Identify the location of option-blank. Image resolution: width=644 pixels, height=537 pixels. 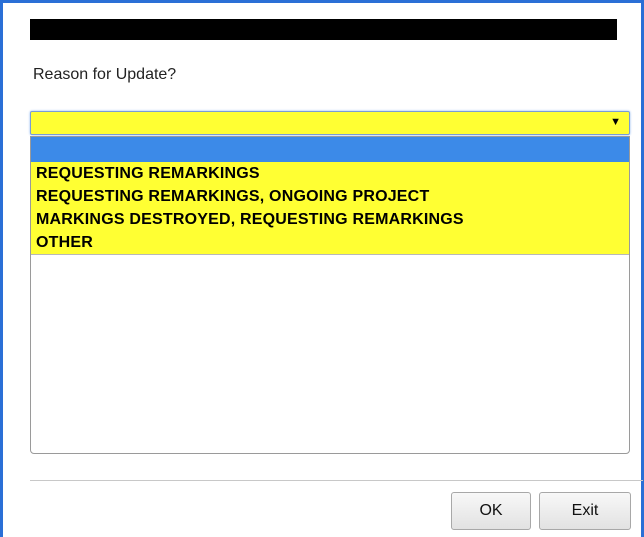
(330, 149).